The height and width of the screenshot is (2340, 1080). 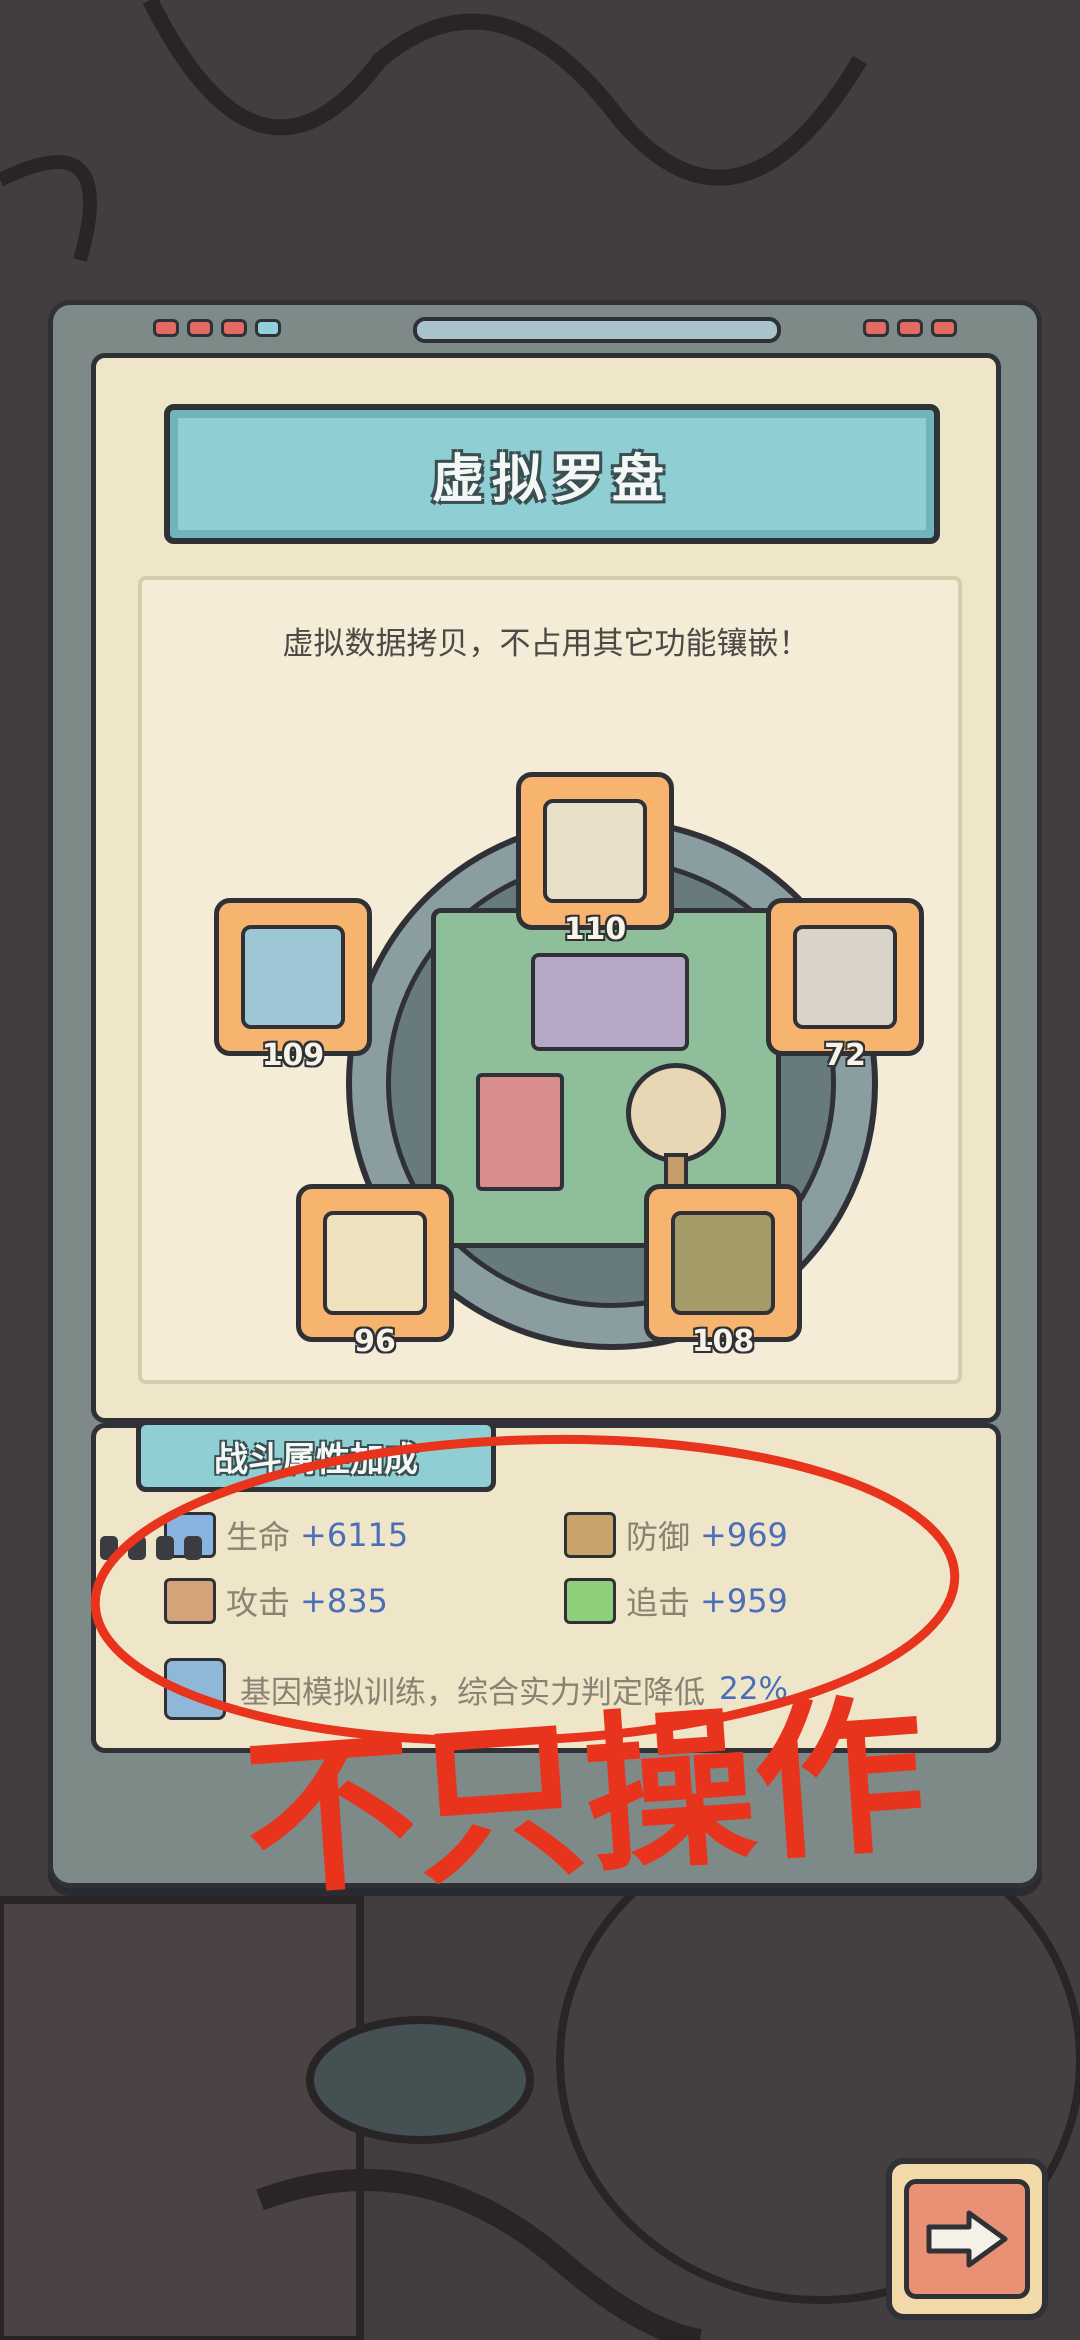 I want to click on slot-count: 109, so click(x=293, y=1055).